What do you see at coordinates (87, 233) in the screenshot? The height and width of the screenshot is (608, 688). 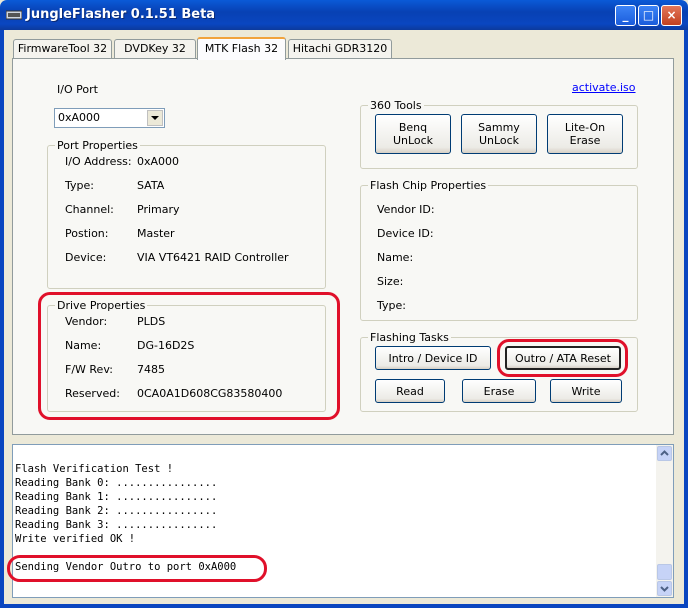 I see `port-row-label: Postion:` at bounding box center [87, 233].